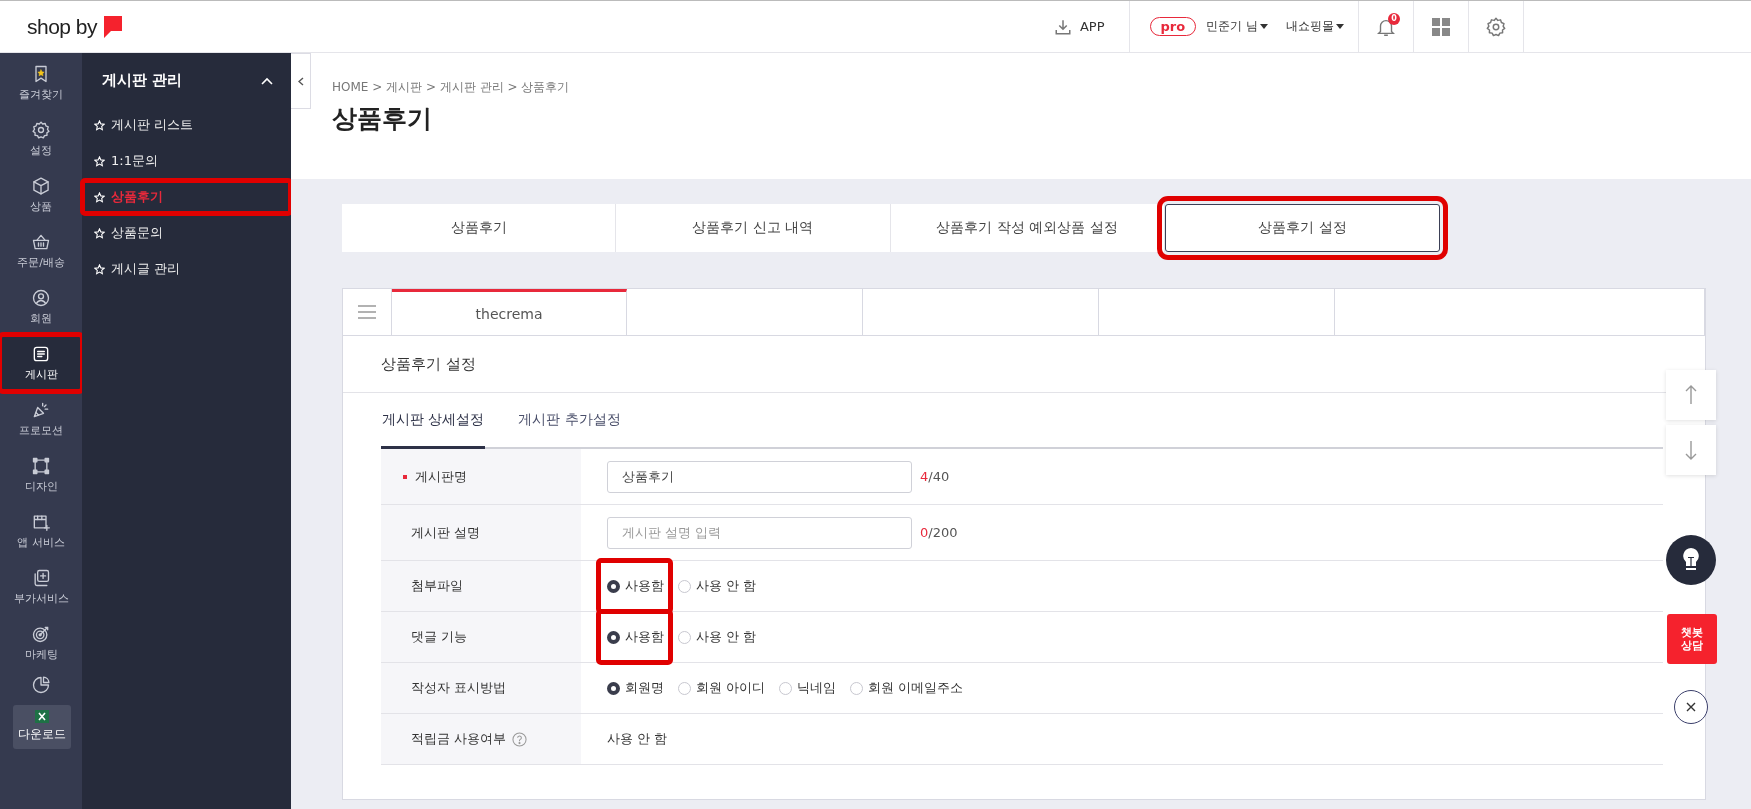 The height and width of the screenshot is (809, 1751). What do you see at coordinates (41, 298) in the screenshot?
I see `user-circle-icon` at bounding box center [41, 298].